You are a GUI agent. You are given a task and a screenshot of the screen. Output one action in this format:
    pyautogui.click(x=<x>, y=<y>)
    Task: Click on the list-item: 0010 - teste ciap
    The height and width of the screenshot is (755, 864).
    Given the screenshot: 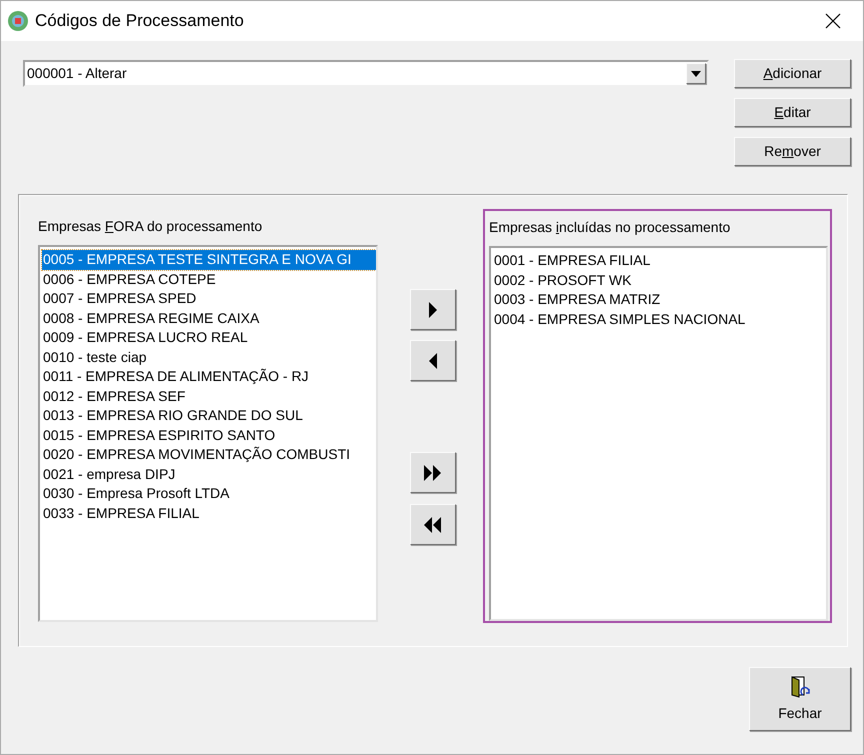 What is the action you would take?
    pyautogui.click(x=209, y=357)
    